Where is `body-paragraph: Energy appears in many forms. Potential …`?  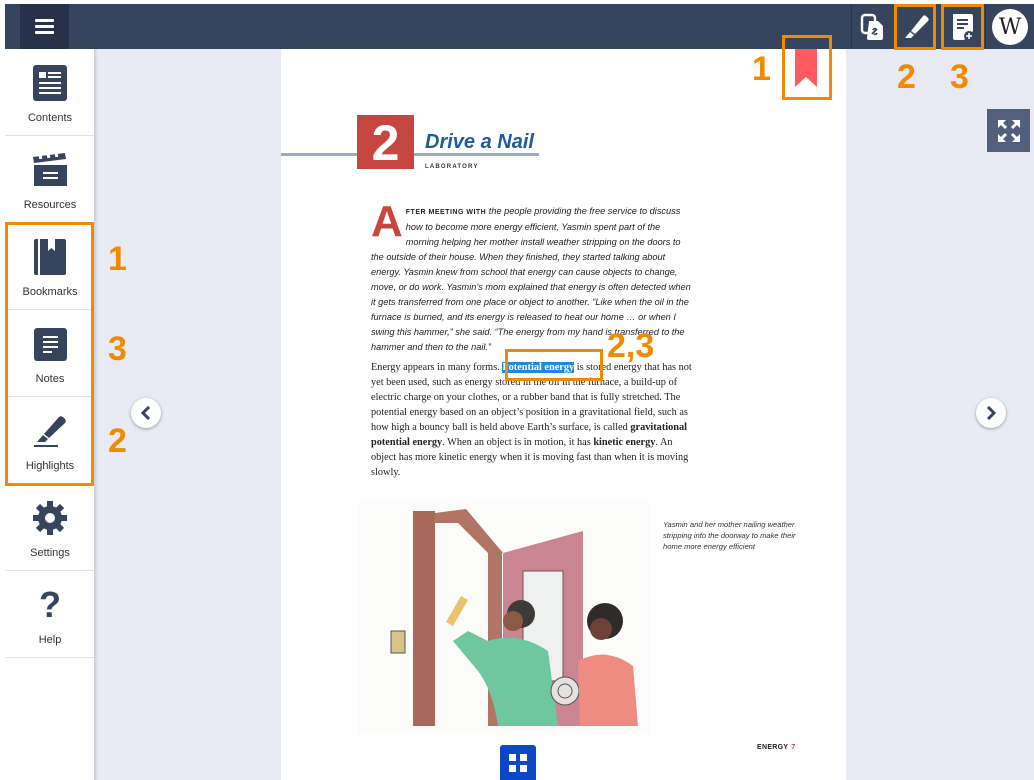
body-paragraph: Energy appears in many forms. Potential … is located at coordinates (532, 420).